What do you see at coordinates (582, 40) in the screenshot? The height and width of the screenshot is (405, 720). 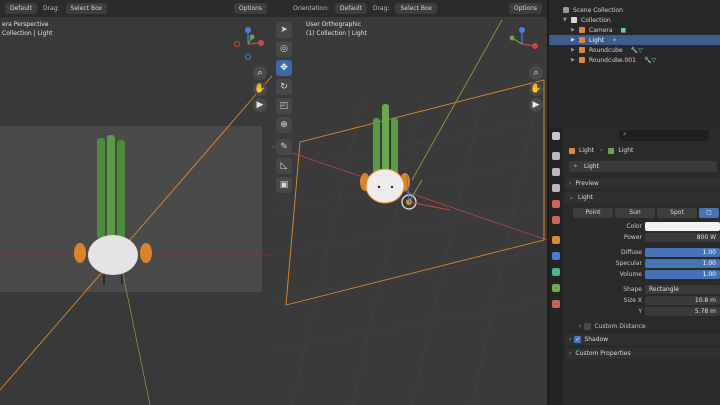 I see `light-icon` at bounding box center [582, 40].